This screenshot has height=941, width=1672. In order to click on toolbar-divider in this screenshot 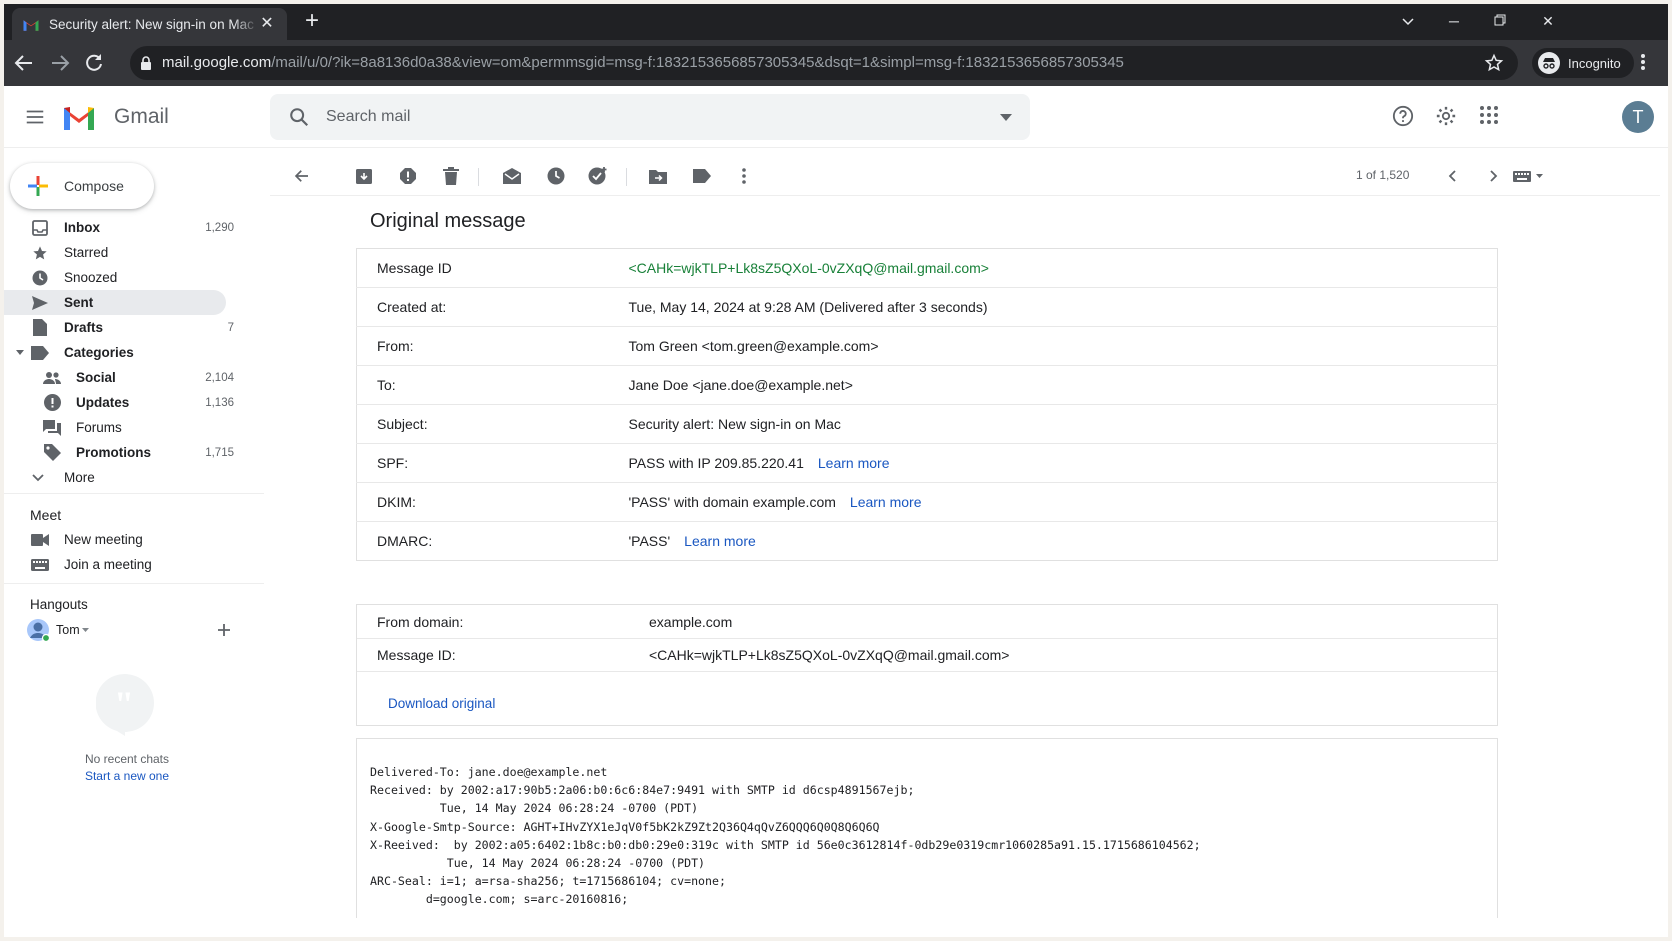, I will do `click(478, 177)`.